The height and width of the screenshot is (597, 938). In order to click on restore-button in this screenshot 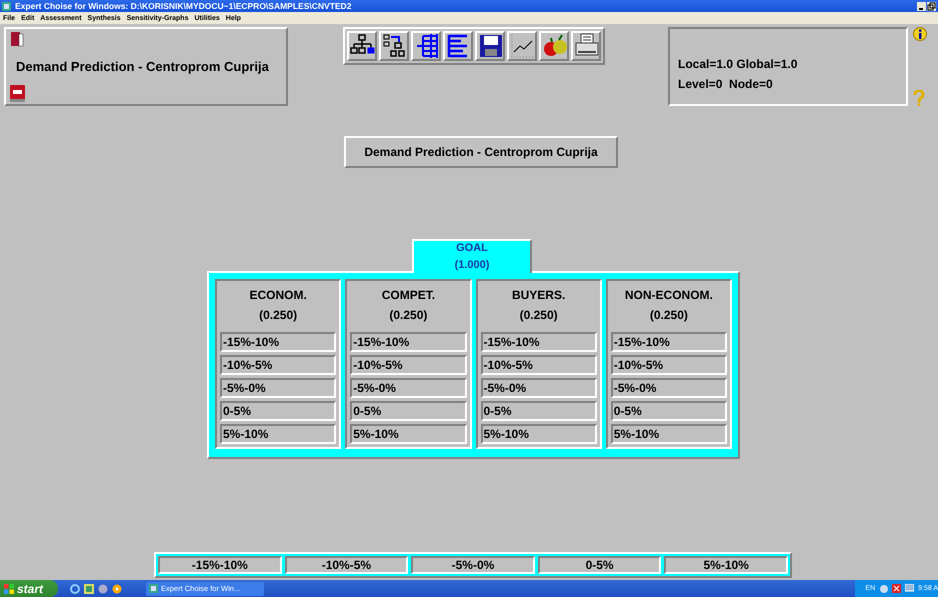, I will do `click(931, 6)`.